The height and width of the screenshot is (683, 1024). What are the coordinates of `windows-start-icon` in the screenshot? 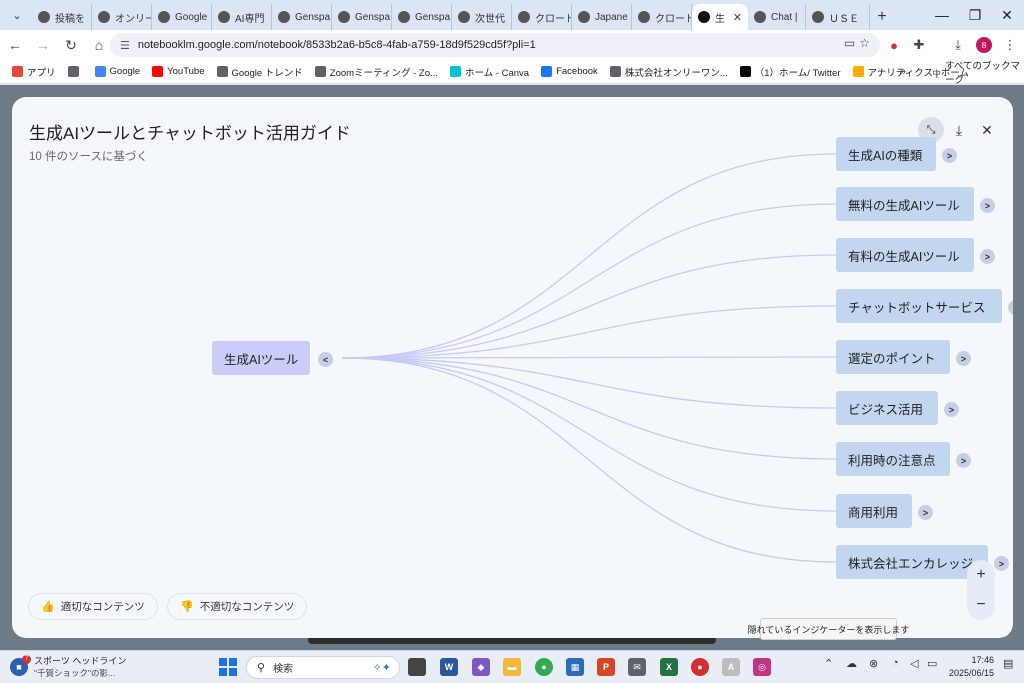 It's located at (228, 667).